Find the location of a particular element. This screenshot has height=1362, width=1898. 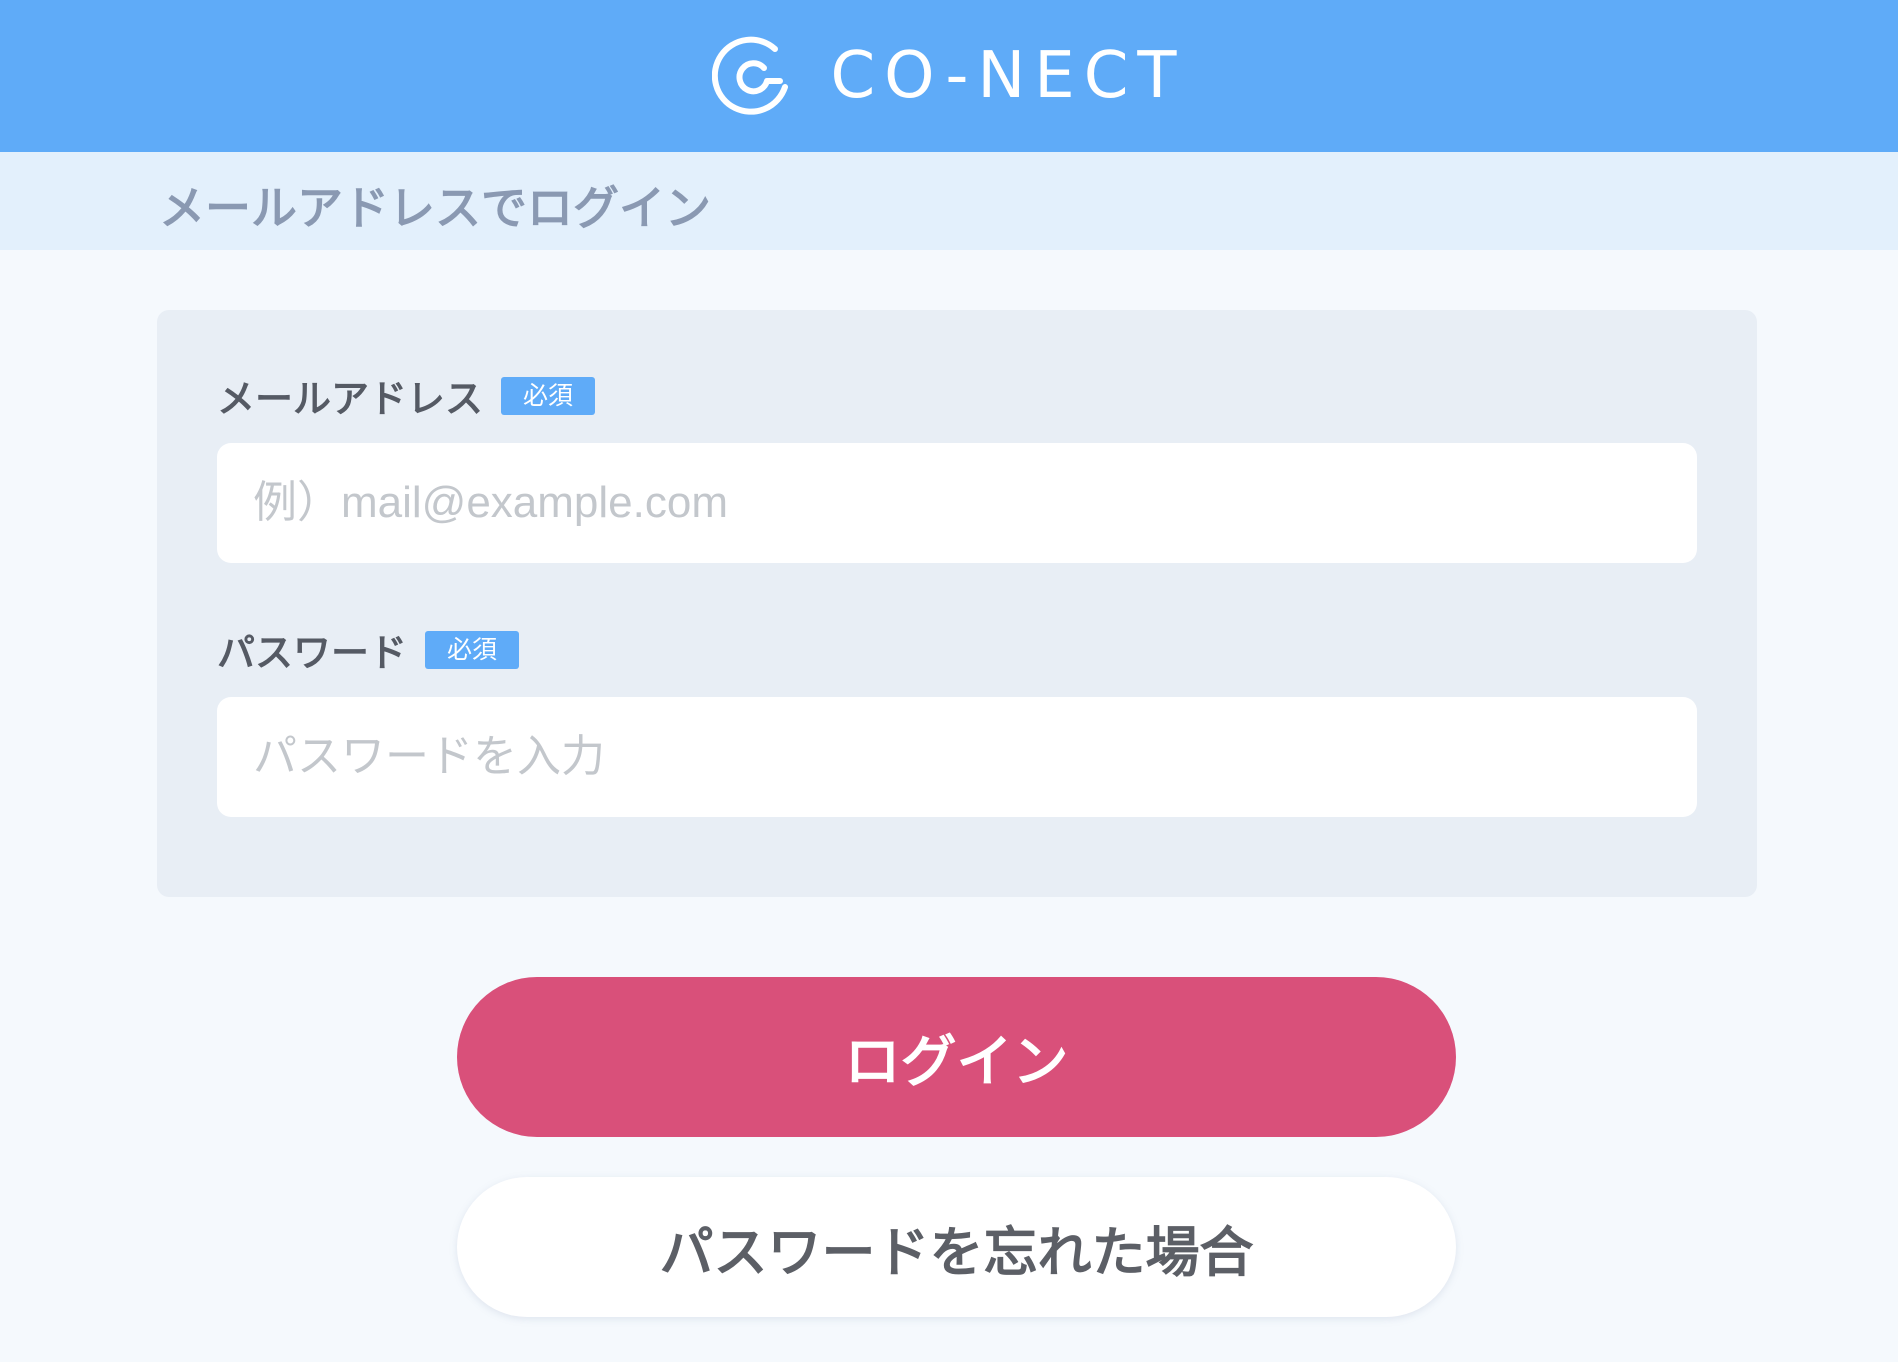

login-button: ログイン is located at coordinates (956, 1057).